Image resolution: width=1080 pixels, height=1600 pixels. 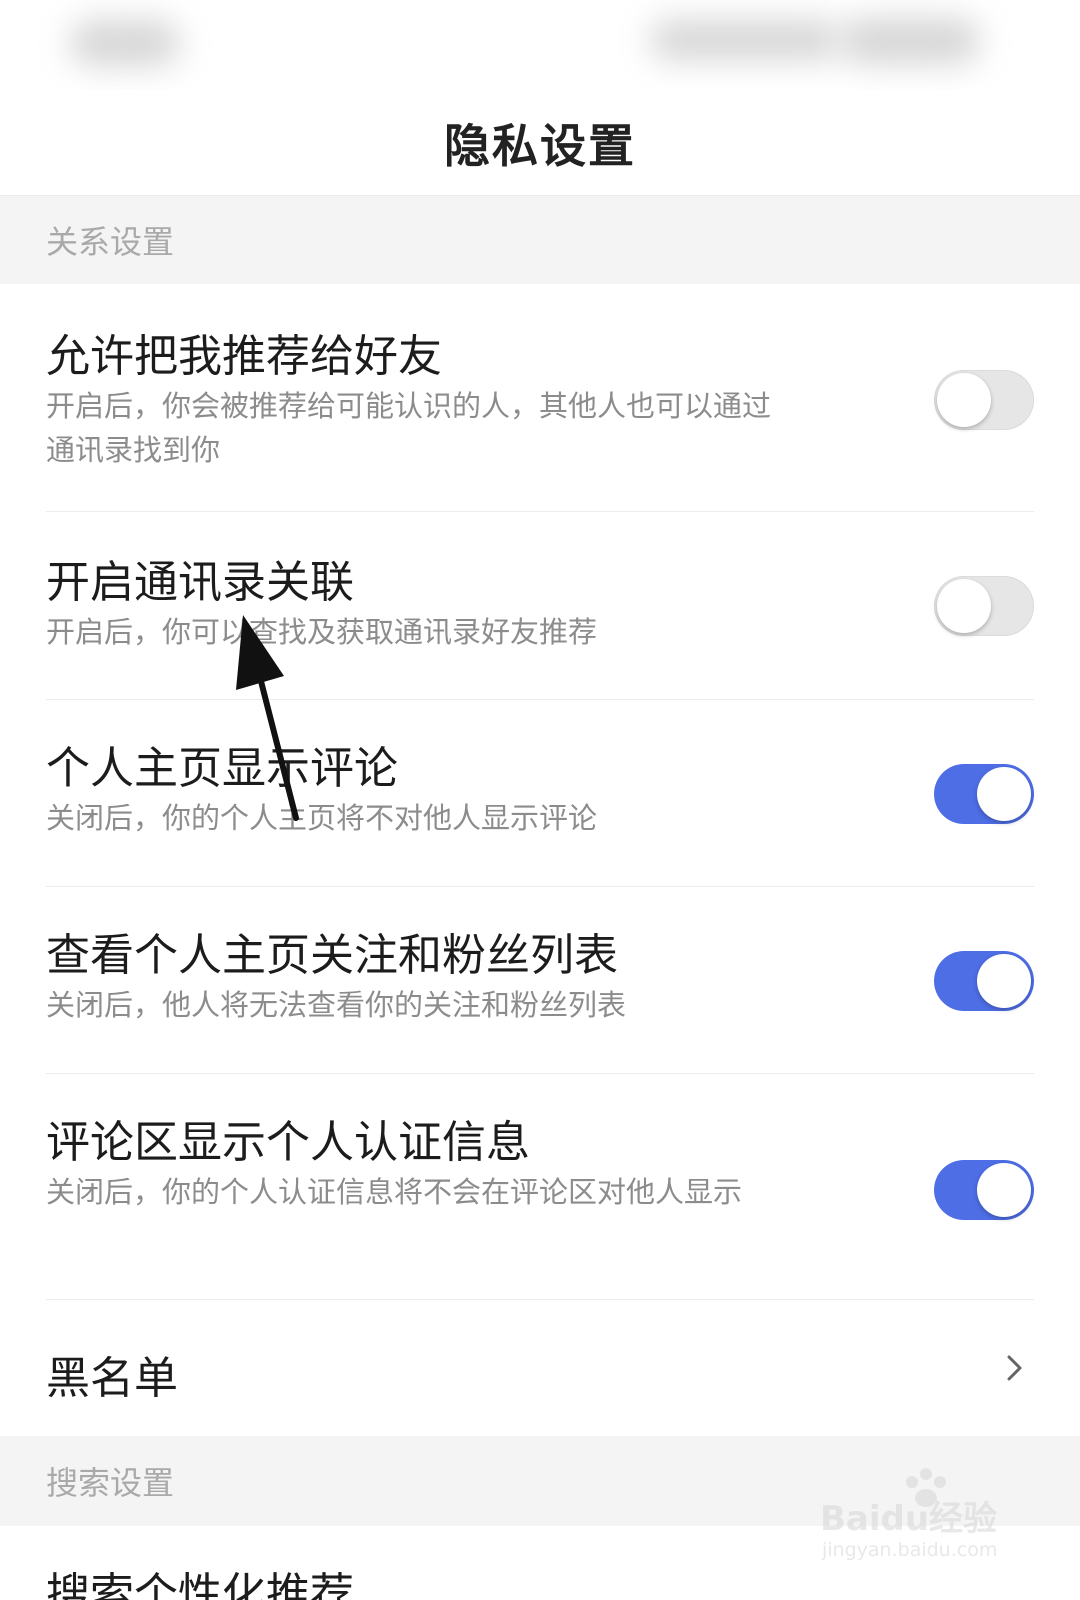 I want to click on setting-row-follow-fan-list: 查看个人主页关注和粉丝列表 关闭后，他人将无法查看你的关注和粉丝列表, so click(x=540, y=980).